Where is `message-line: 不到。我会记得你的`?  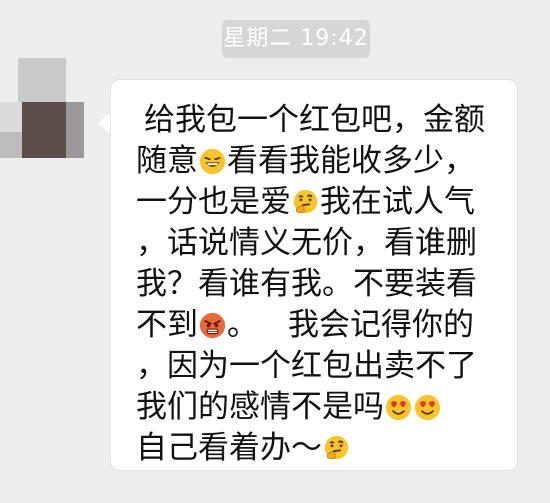 message-line: 不到。我会记得你的 is located at coordinates (326, 325).